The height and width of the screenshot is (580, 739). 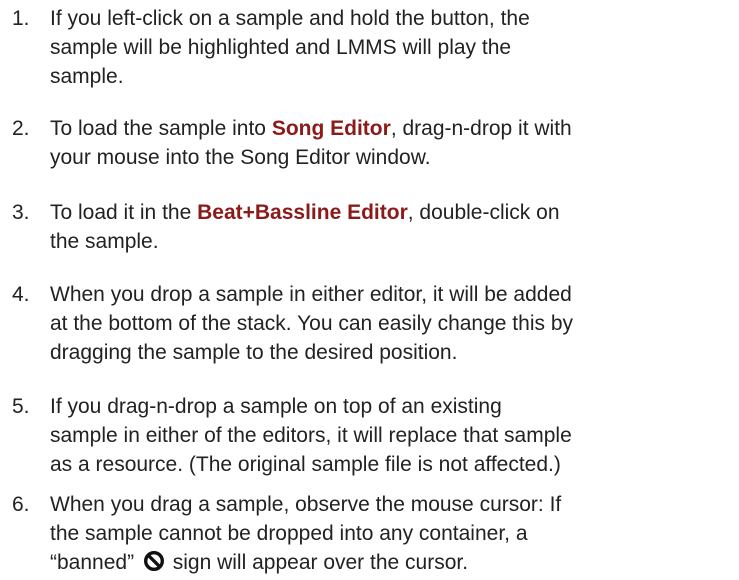 What do you see at coordinates (331, 128) in the screenshot?
I see `song-editor-term: Song Editor` at bounding box center [331, 128].